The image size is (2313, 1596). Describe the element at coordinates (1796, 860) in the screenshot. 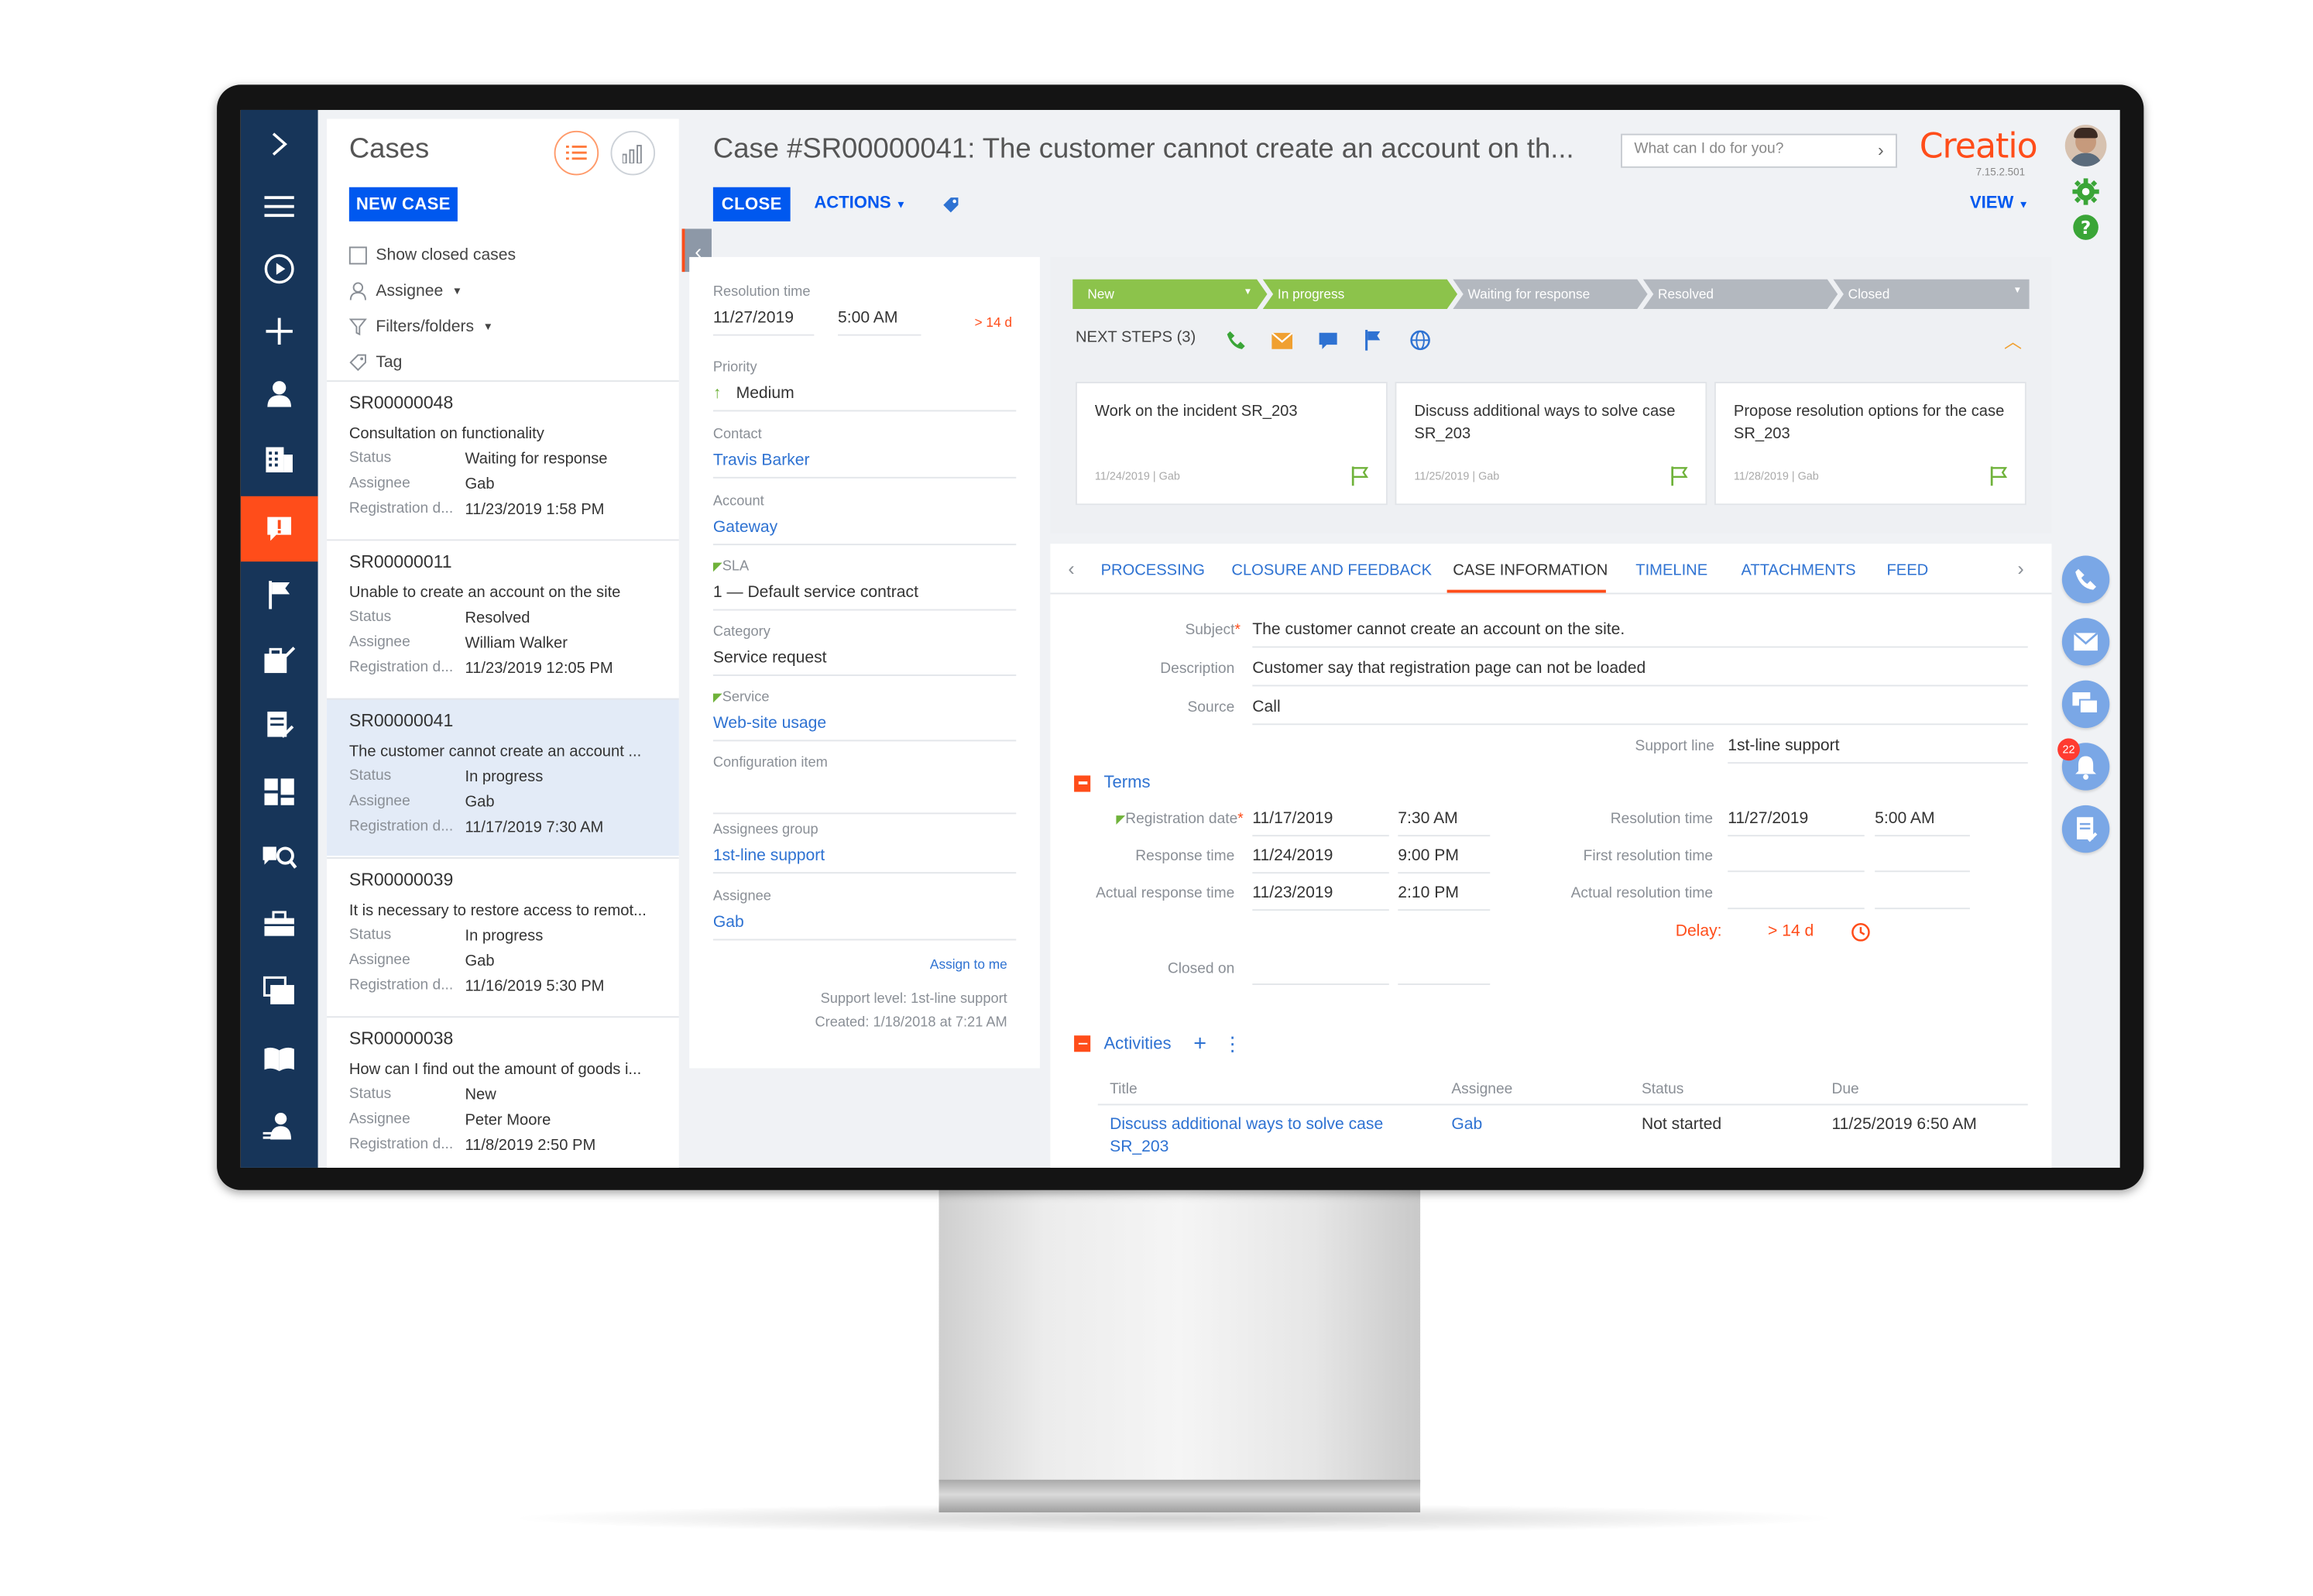

I see `first-resolution-date-field` at that location.